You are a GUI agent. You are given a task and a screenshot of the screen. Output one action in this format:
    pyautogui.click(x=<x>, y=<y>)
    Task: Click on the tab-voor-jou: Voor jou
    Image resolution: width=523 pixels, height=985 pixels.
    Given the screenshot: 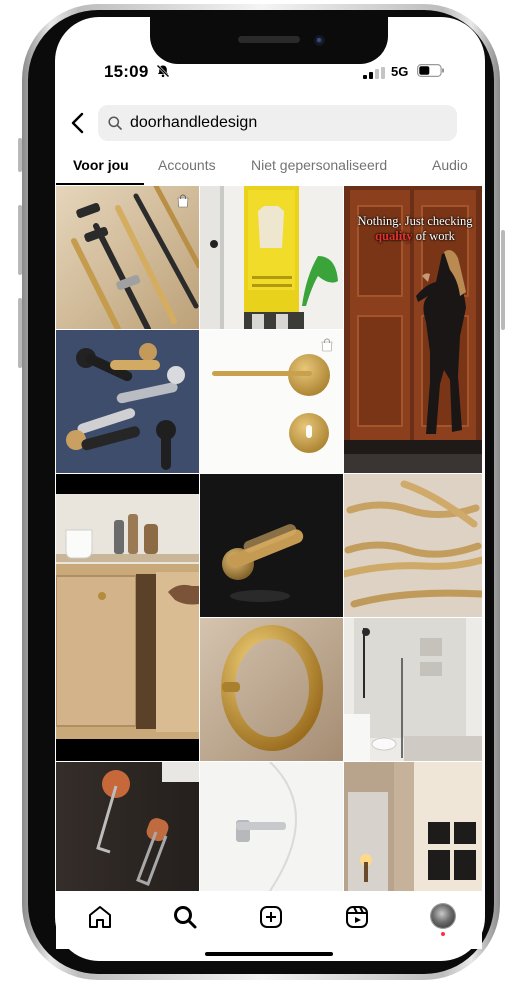 What is the action you would take?
    pyautogui.click(x=101, y=165)
    